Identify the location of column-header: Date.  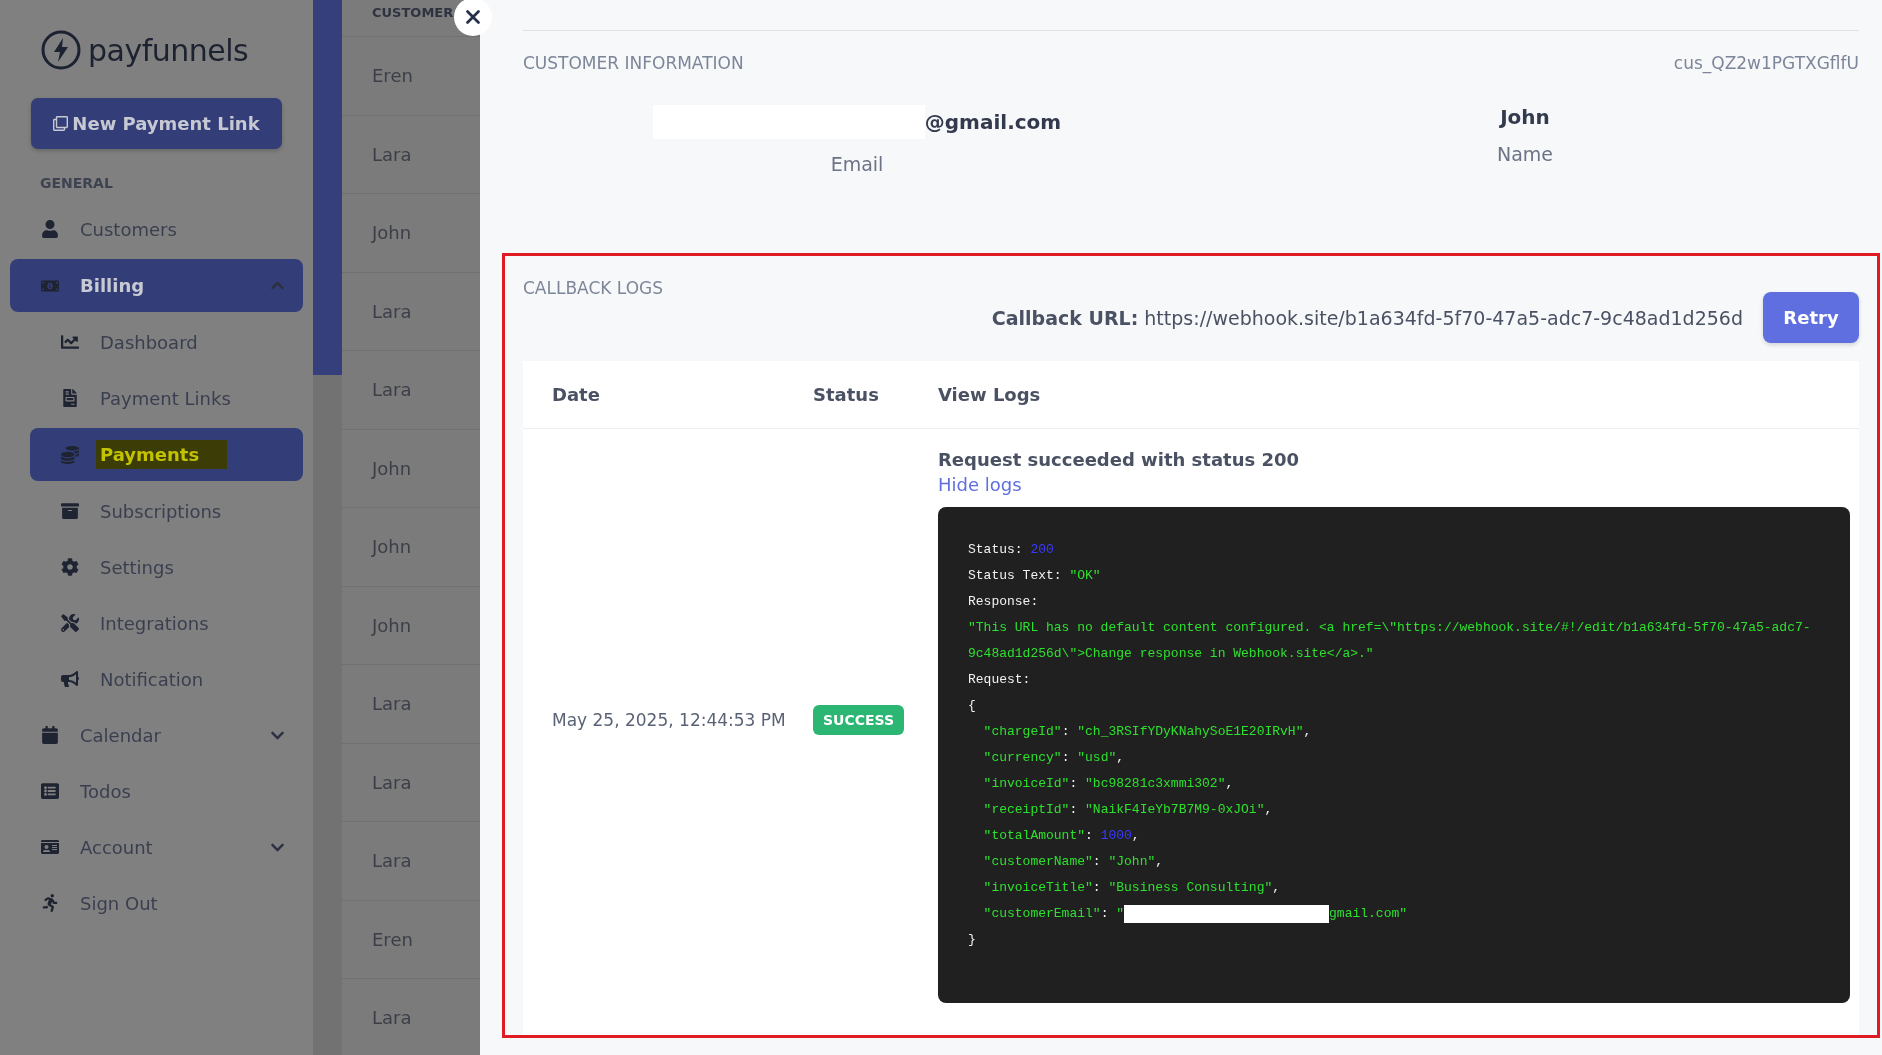
(668, 395).